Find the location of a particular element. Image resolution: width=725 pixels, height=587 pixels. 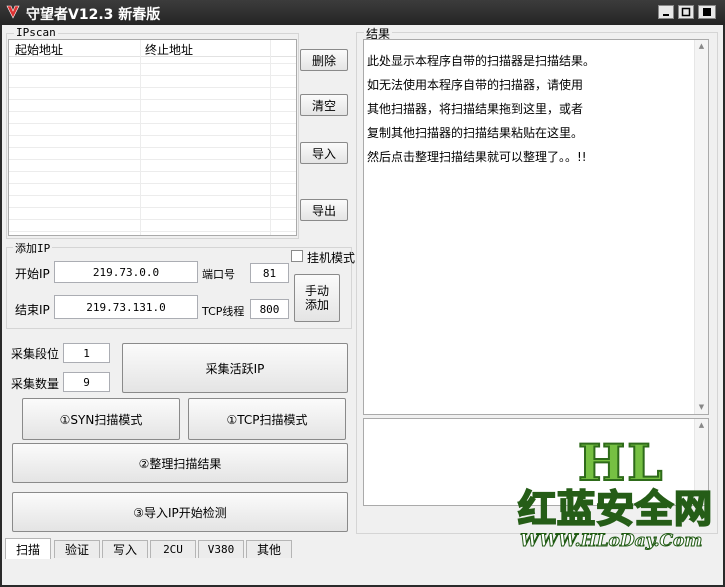

maximize-icon is located at coordinates (686, 12).